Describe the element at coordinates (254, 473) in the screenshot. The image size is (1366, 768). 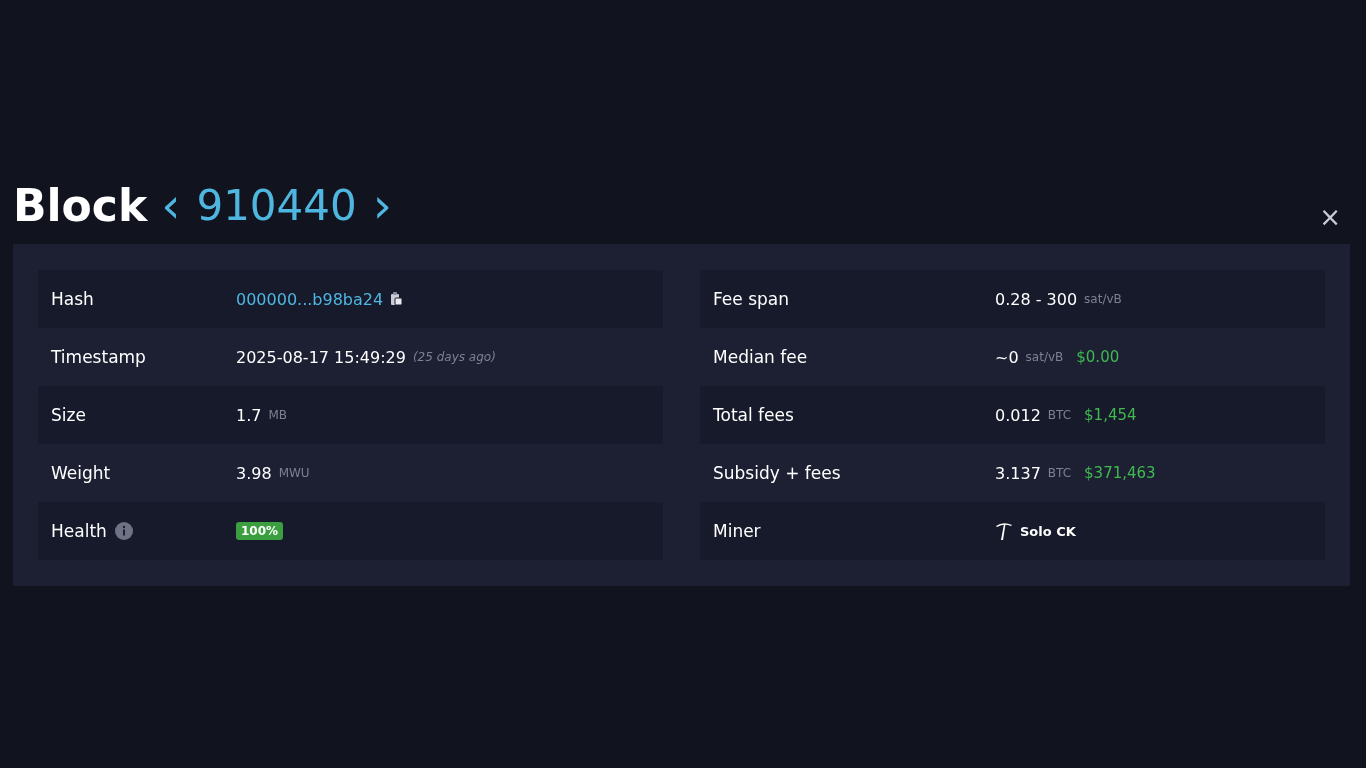
I see `row-value: 3.98` at that location.